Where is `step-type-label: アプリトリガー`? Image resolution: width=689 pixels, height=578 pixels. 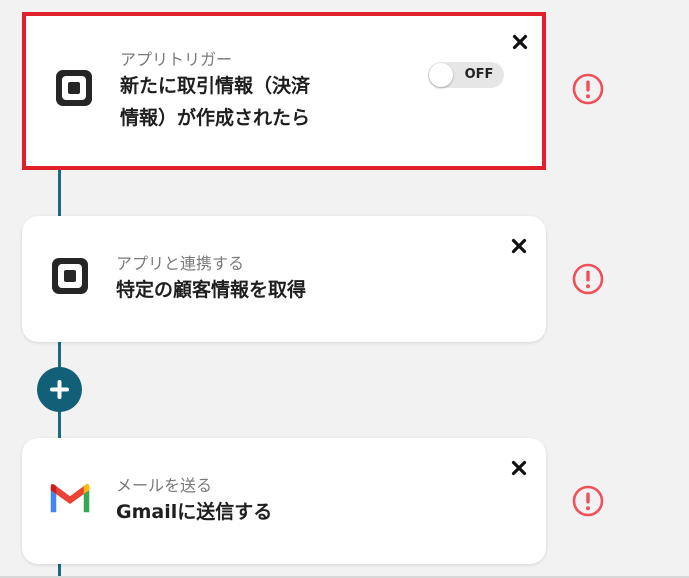
step-type-label: アプリトリガー is located at coordinates (176, 59).